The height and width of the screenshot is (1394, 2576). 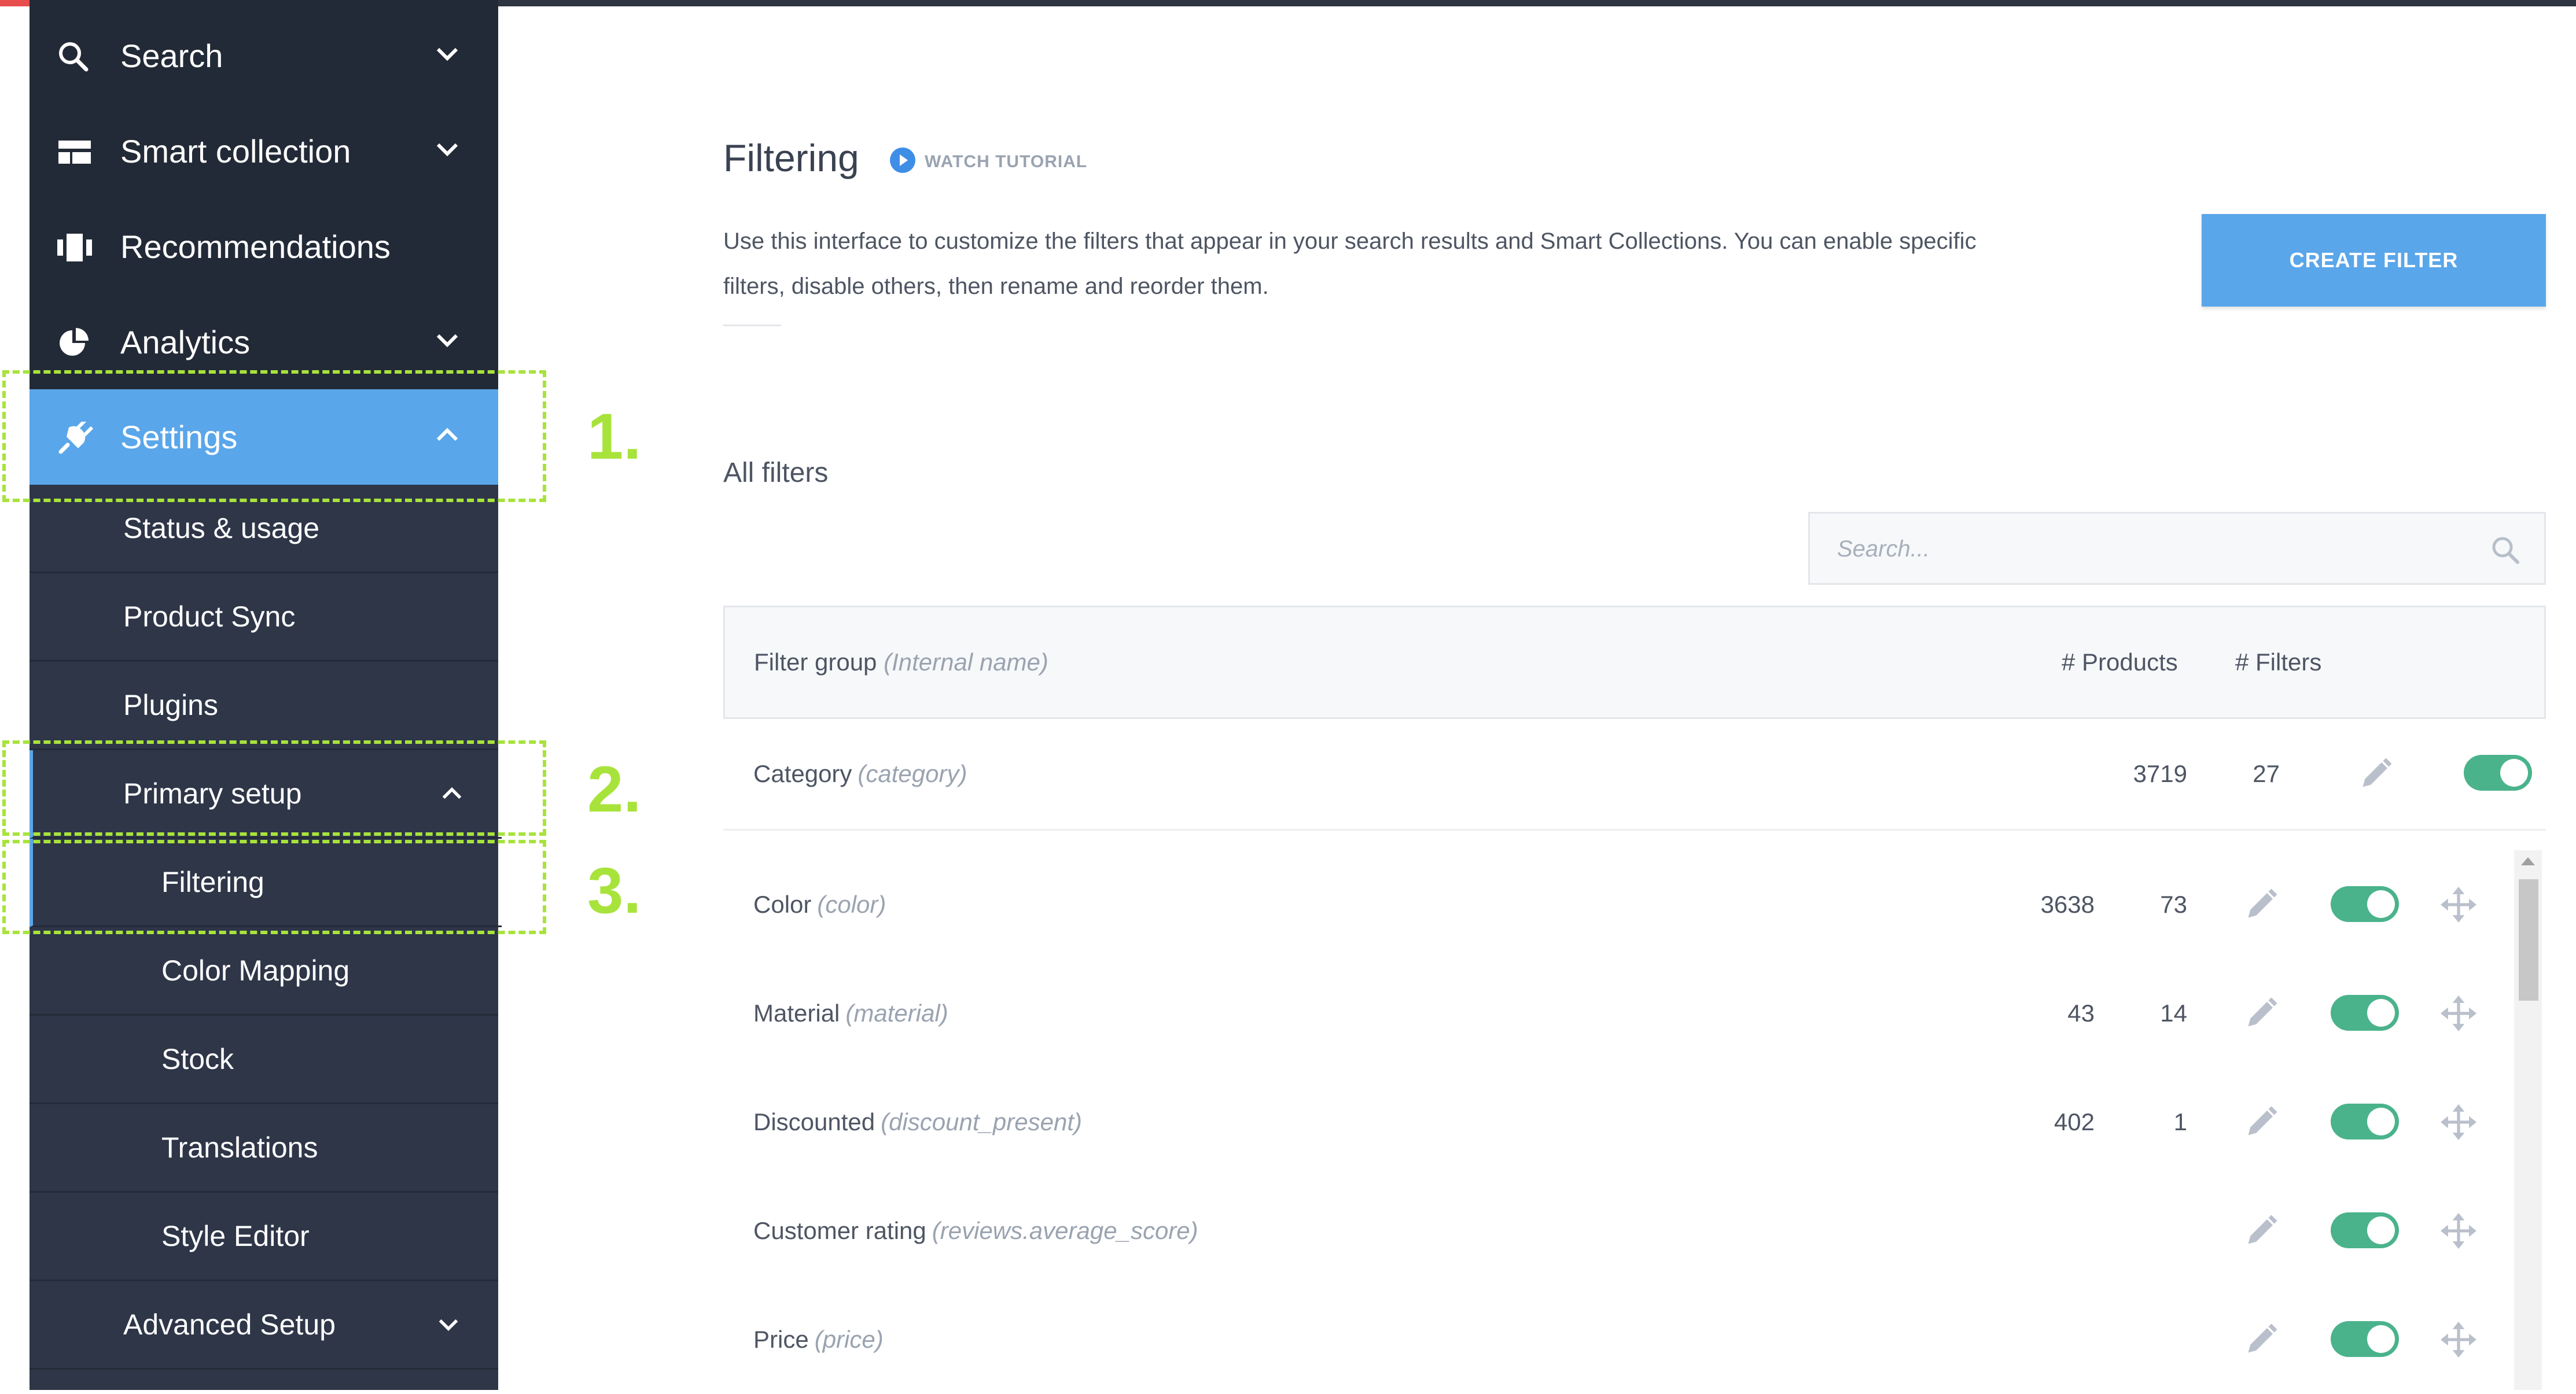 I want to click on sidebar-item-label: Stock, so click(x=197, y=1059).